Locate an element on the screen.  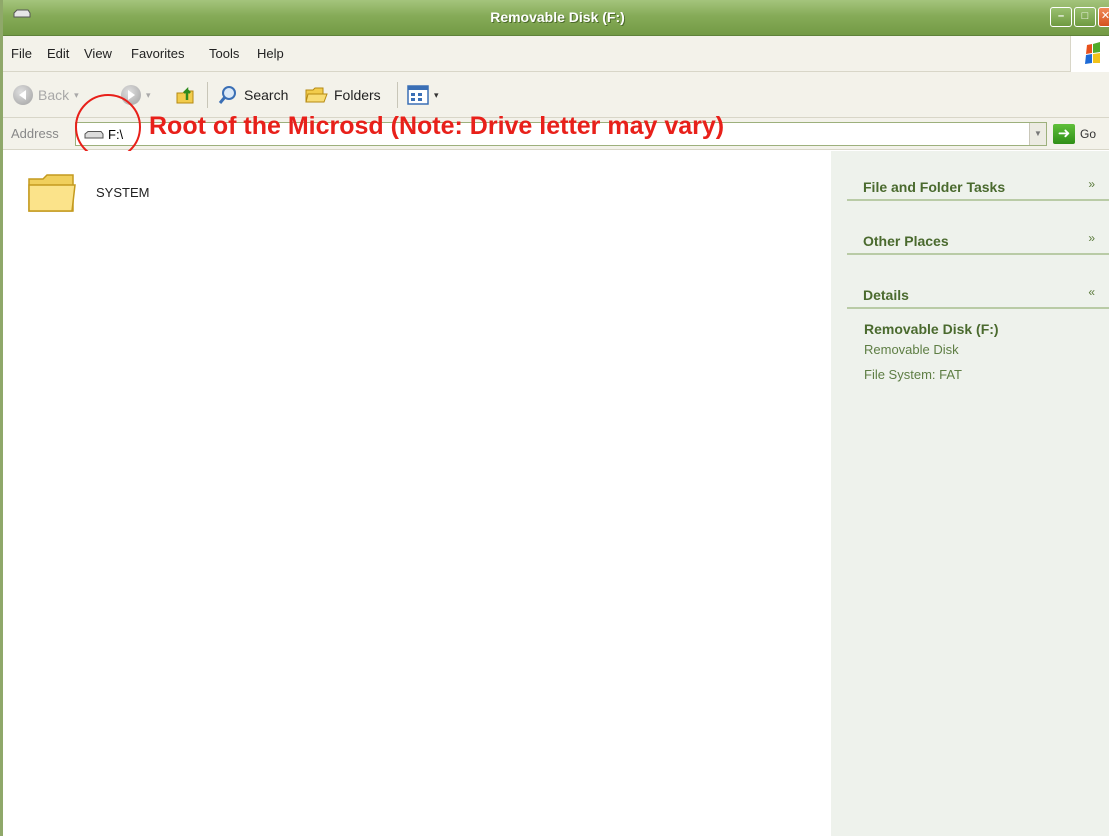
go-label: Go is located at coordinates (1088, 134).